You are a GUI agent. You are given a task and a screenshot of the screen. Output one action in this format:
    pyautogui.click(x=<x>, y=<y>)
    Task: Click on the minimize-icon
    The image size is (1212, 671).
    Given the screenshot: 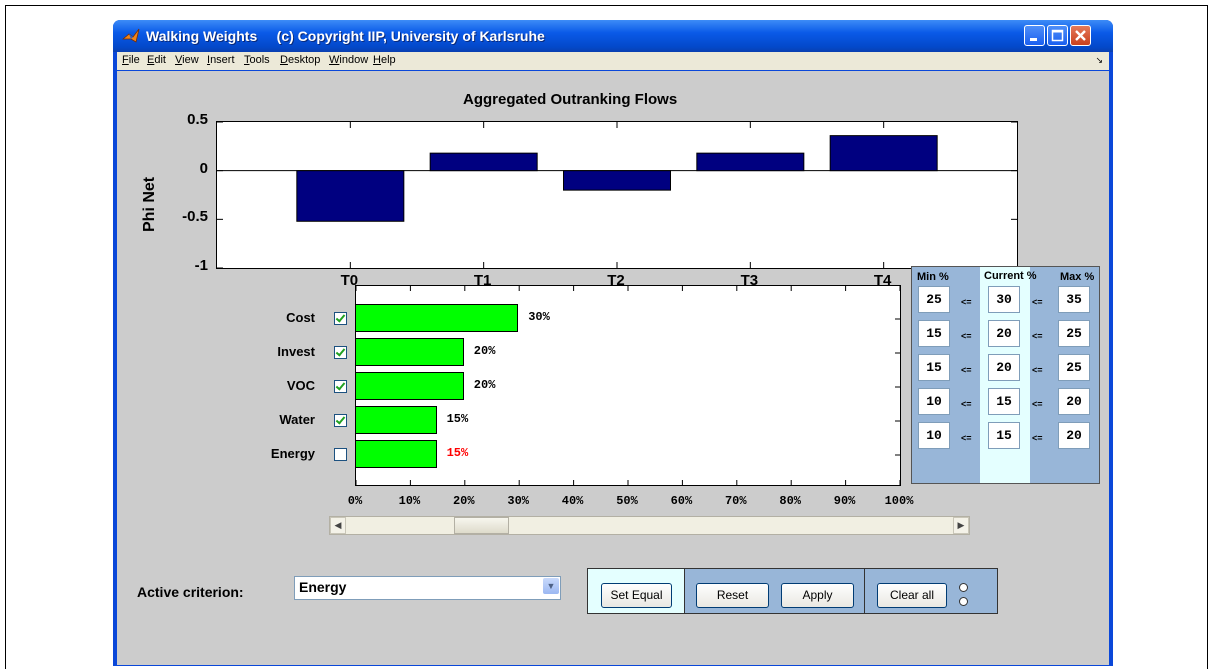 What is the action you would take?
    pyautogui.click(x=1034, y=35)
    